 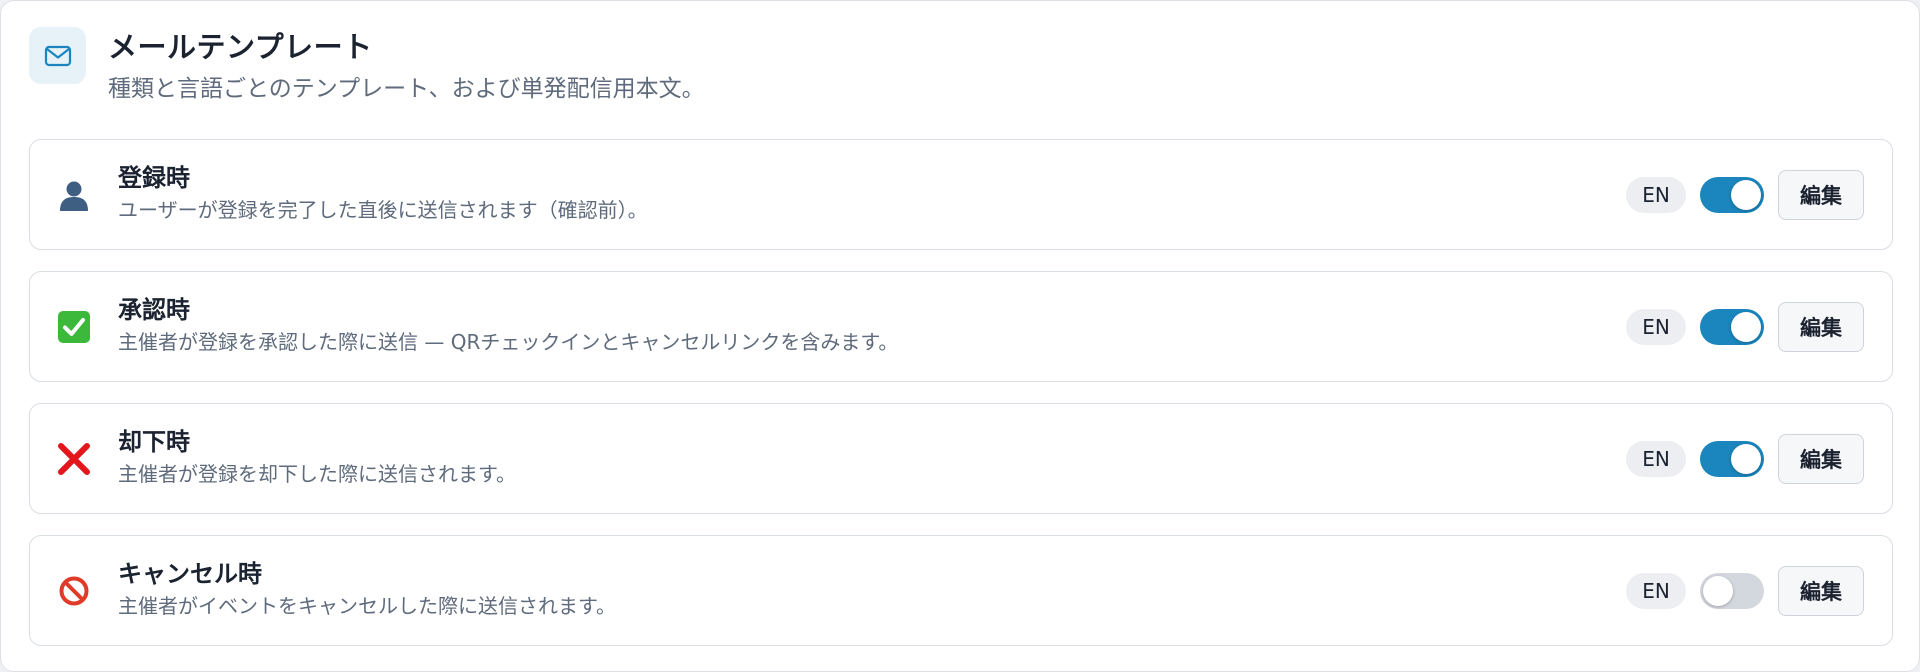 I want to click on check-mark-button-icon, so click(x=74, y=327).